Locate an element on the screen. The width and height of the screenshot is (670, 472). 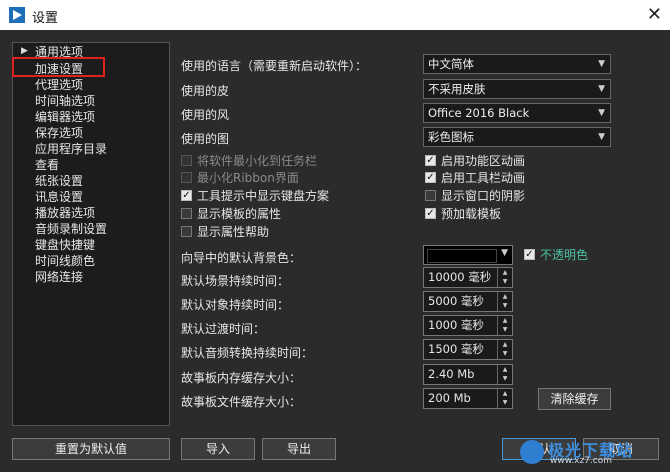
skin-select: 不采用皮肤 ▼ is located at coordinates (517, 89).